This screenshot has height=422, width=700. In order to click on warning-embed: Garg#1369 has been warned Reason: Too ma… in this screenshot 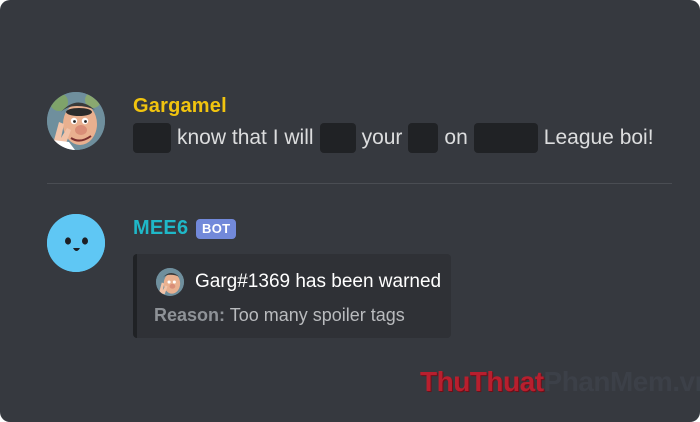, I will do `click(292, 296)`.